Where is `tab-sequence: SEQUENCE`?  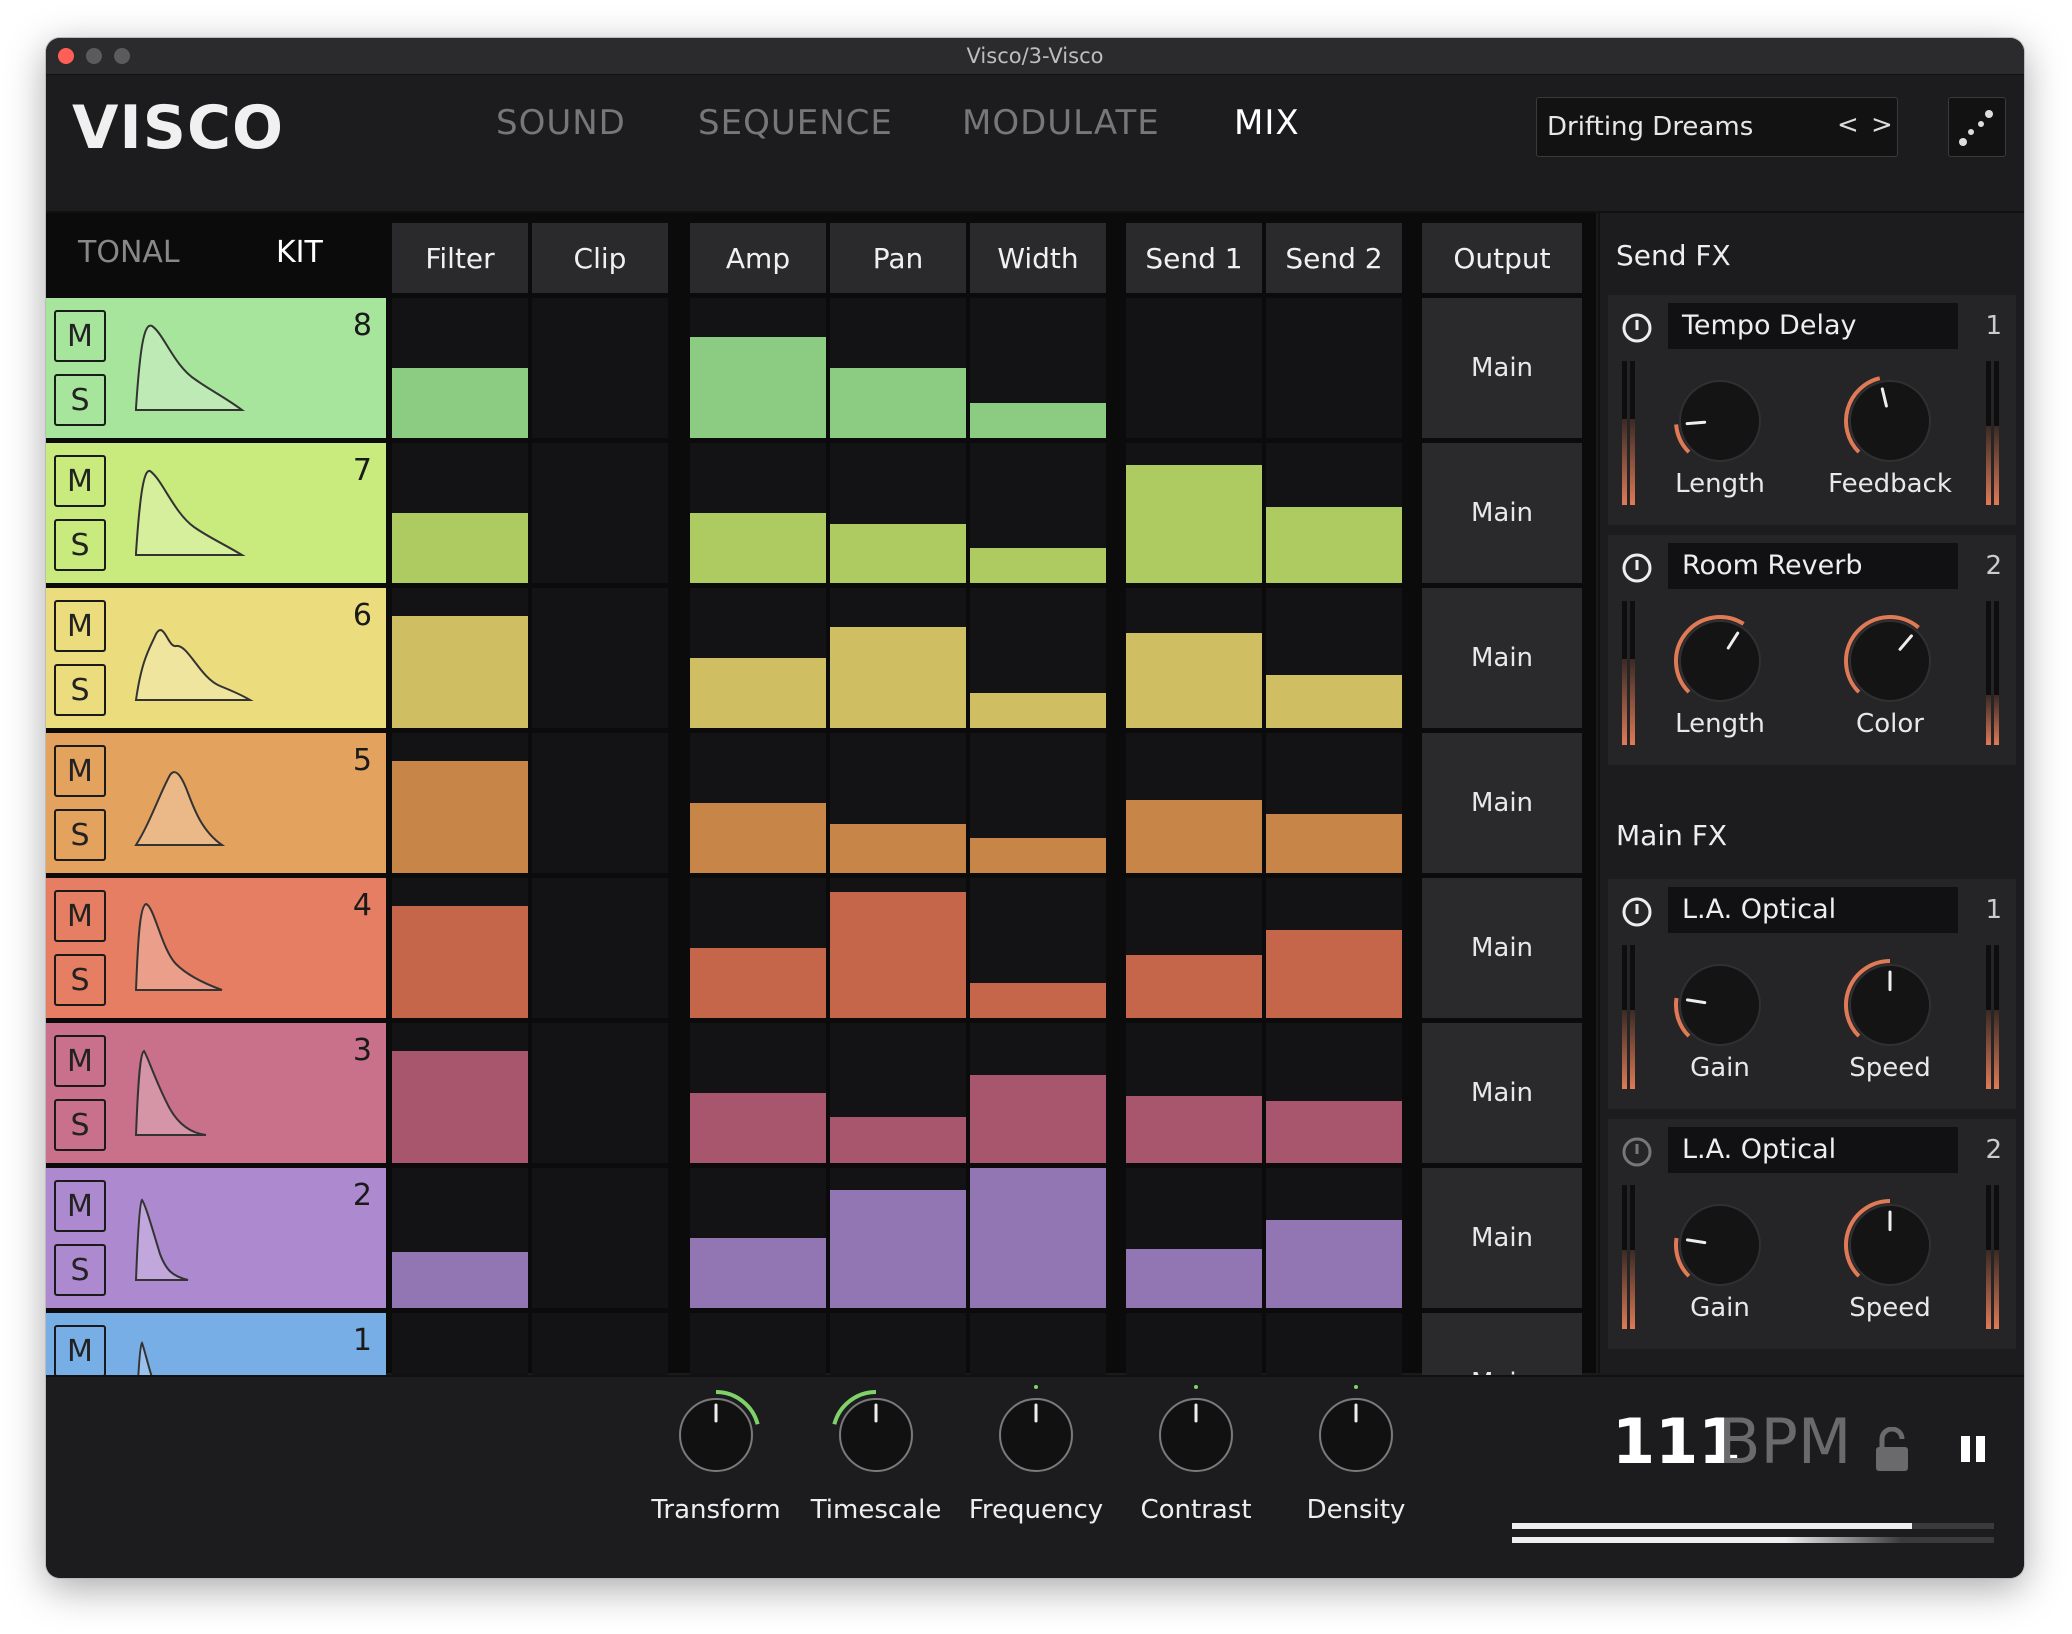 tab-sequence: SEQUENCE is located at coordinates (795, 123).